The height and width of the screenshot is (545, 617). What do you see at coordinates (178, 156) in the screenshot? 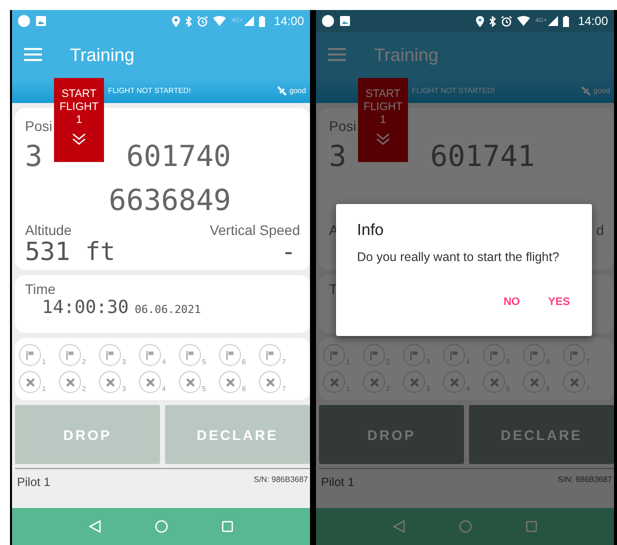
I see `utm-easting: 601740` at bounding box center [178, 156].